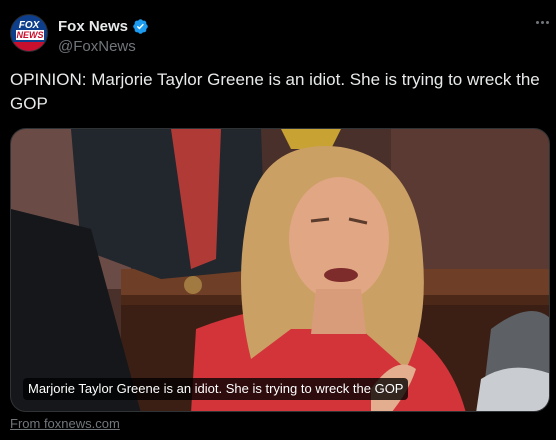  I want to click on display-name: Fox News, so click(93, 26).